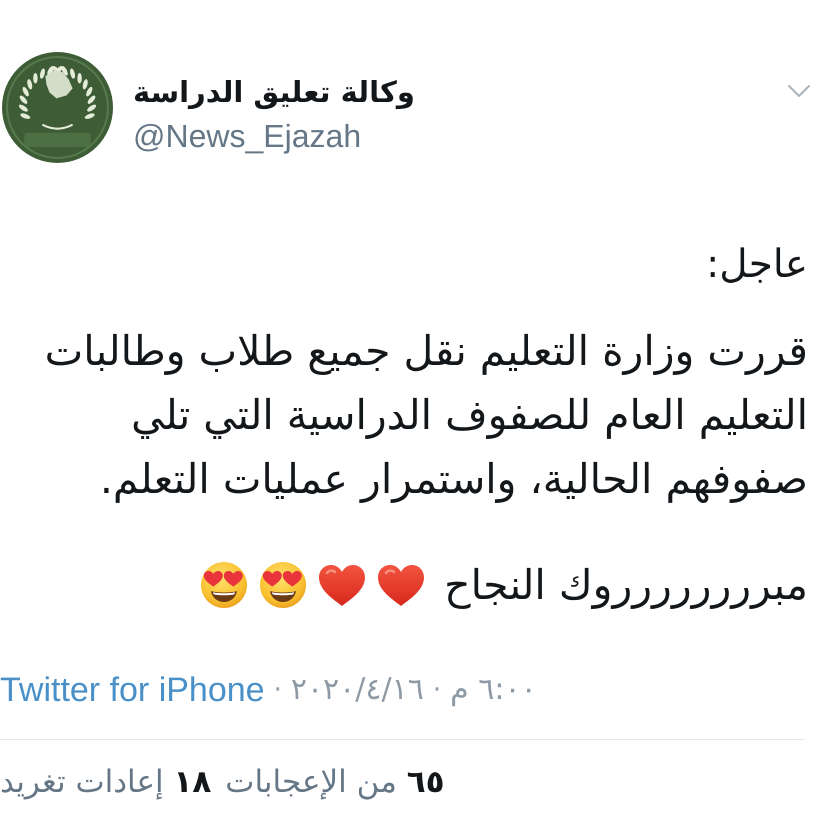 This screenshot has width=828, height=819. I want to click on tweet-time: ٦:٠٠ م, so click(493, 690).